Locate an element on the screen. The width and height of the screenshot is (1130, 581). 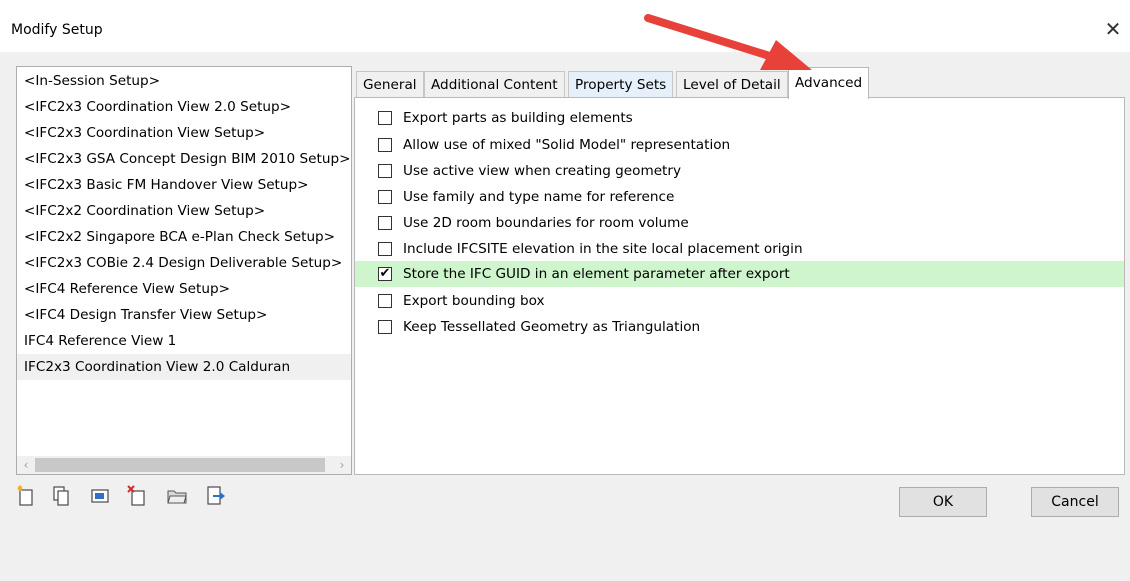
import-setup-icon is located at coordinates (177, 496).